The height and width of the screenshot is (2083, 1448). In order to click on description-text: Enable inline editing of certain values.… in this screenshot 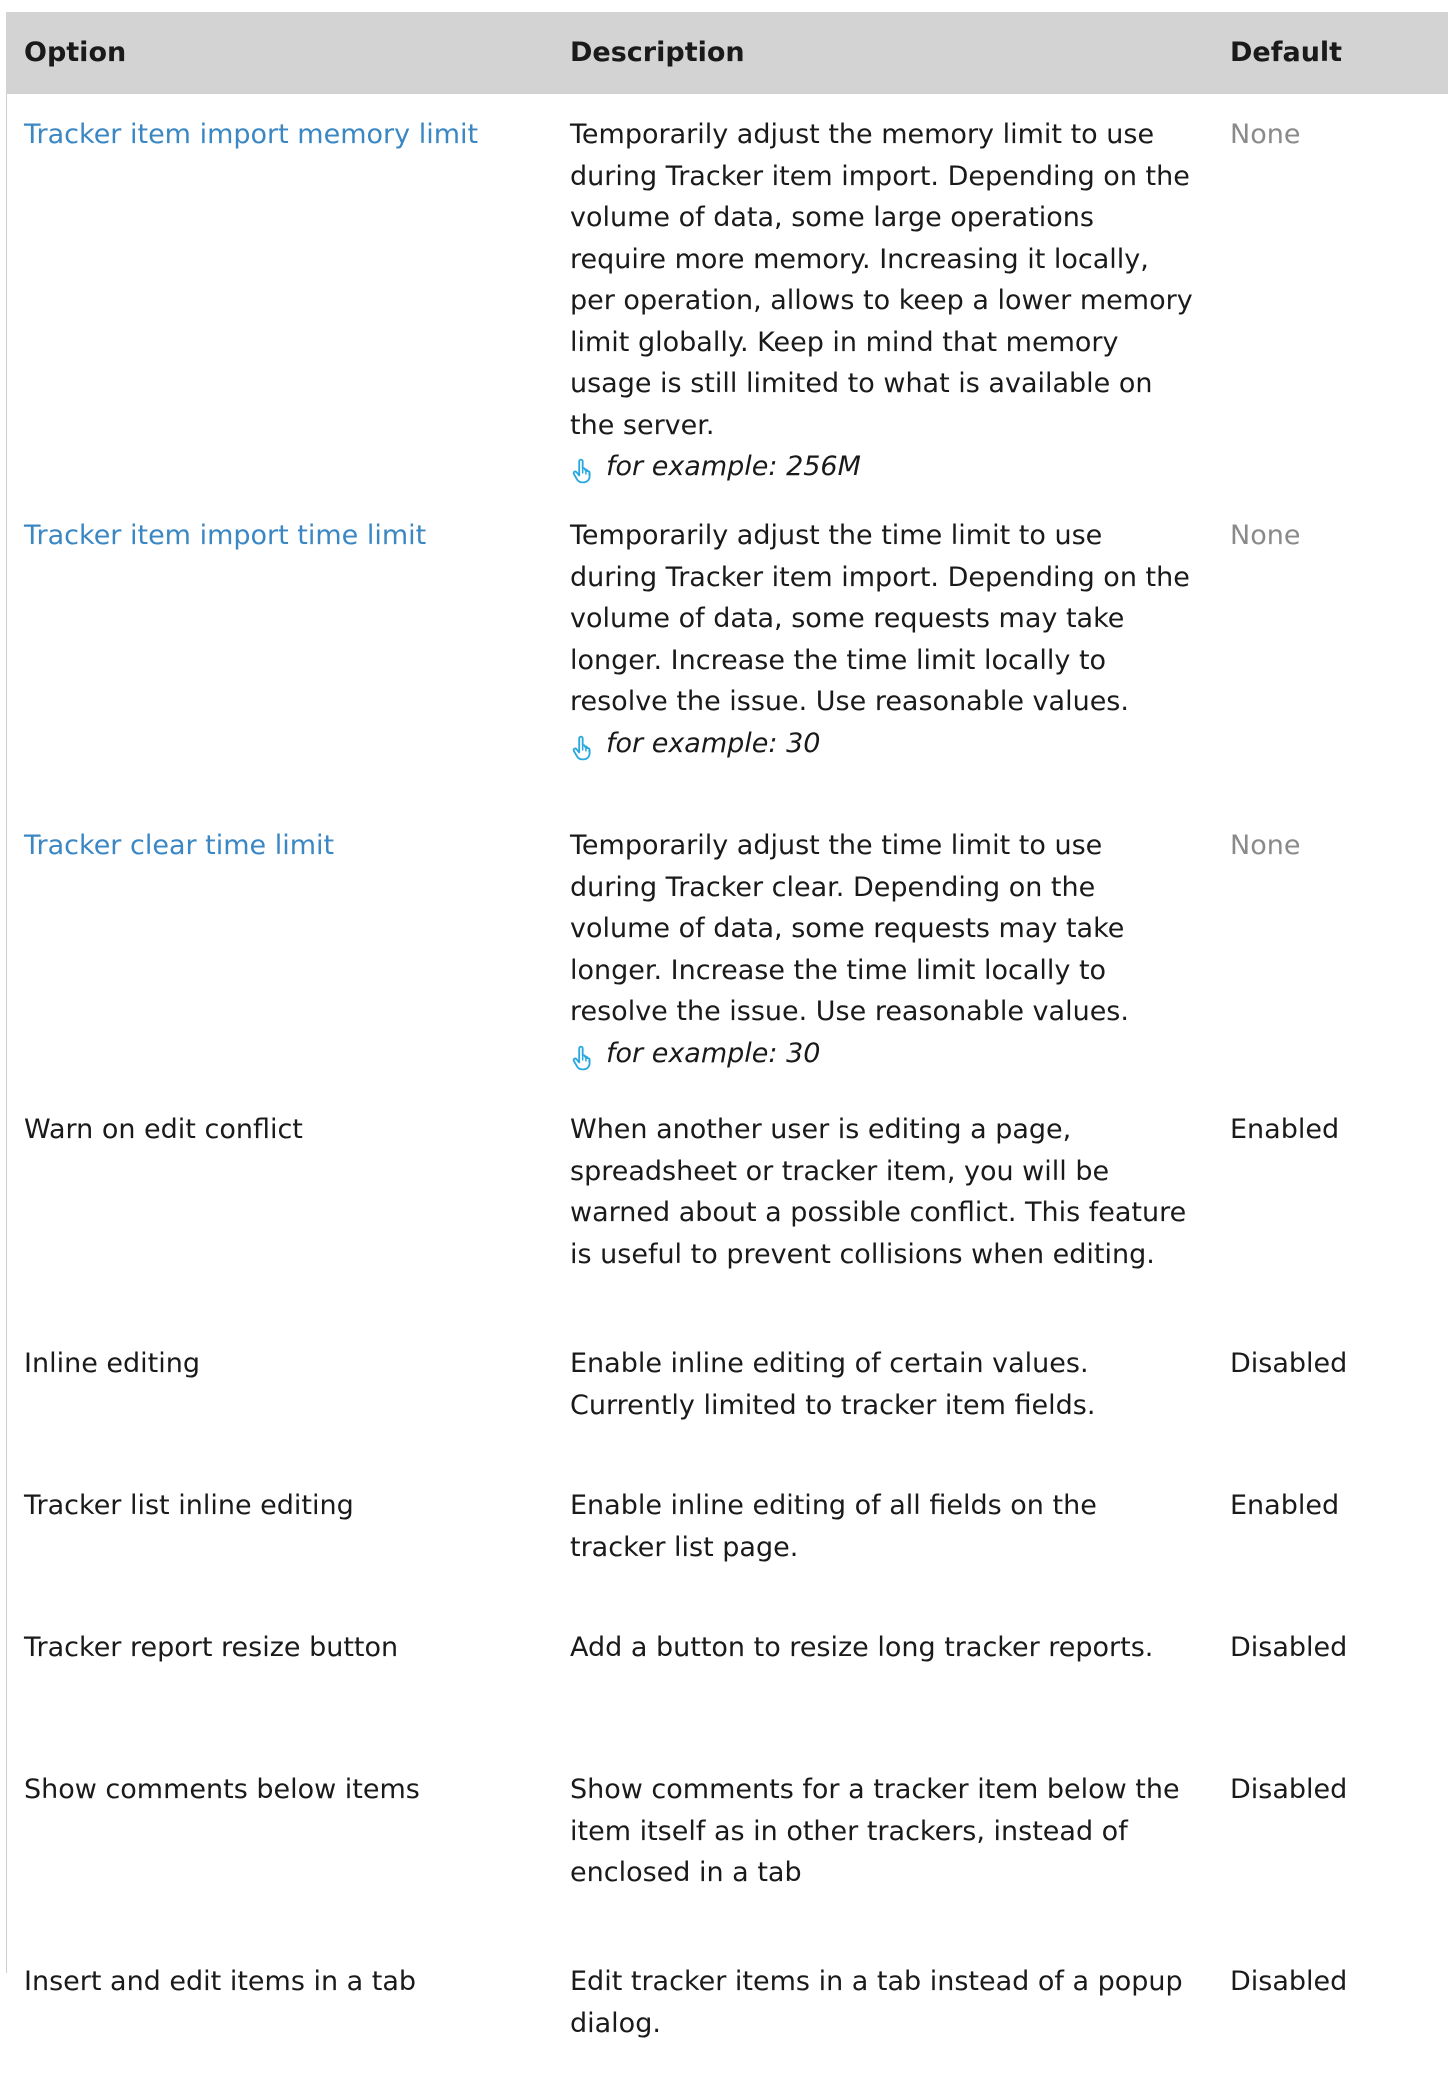, I will do `click(833, 1384)`.